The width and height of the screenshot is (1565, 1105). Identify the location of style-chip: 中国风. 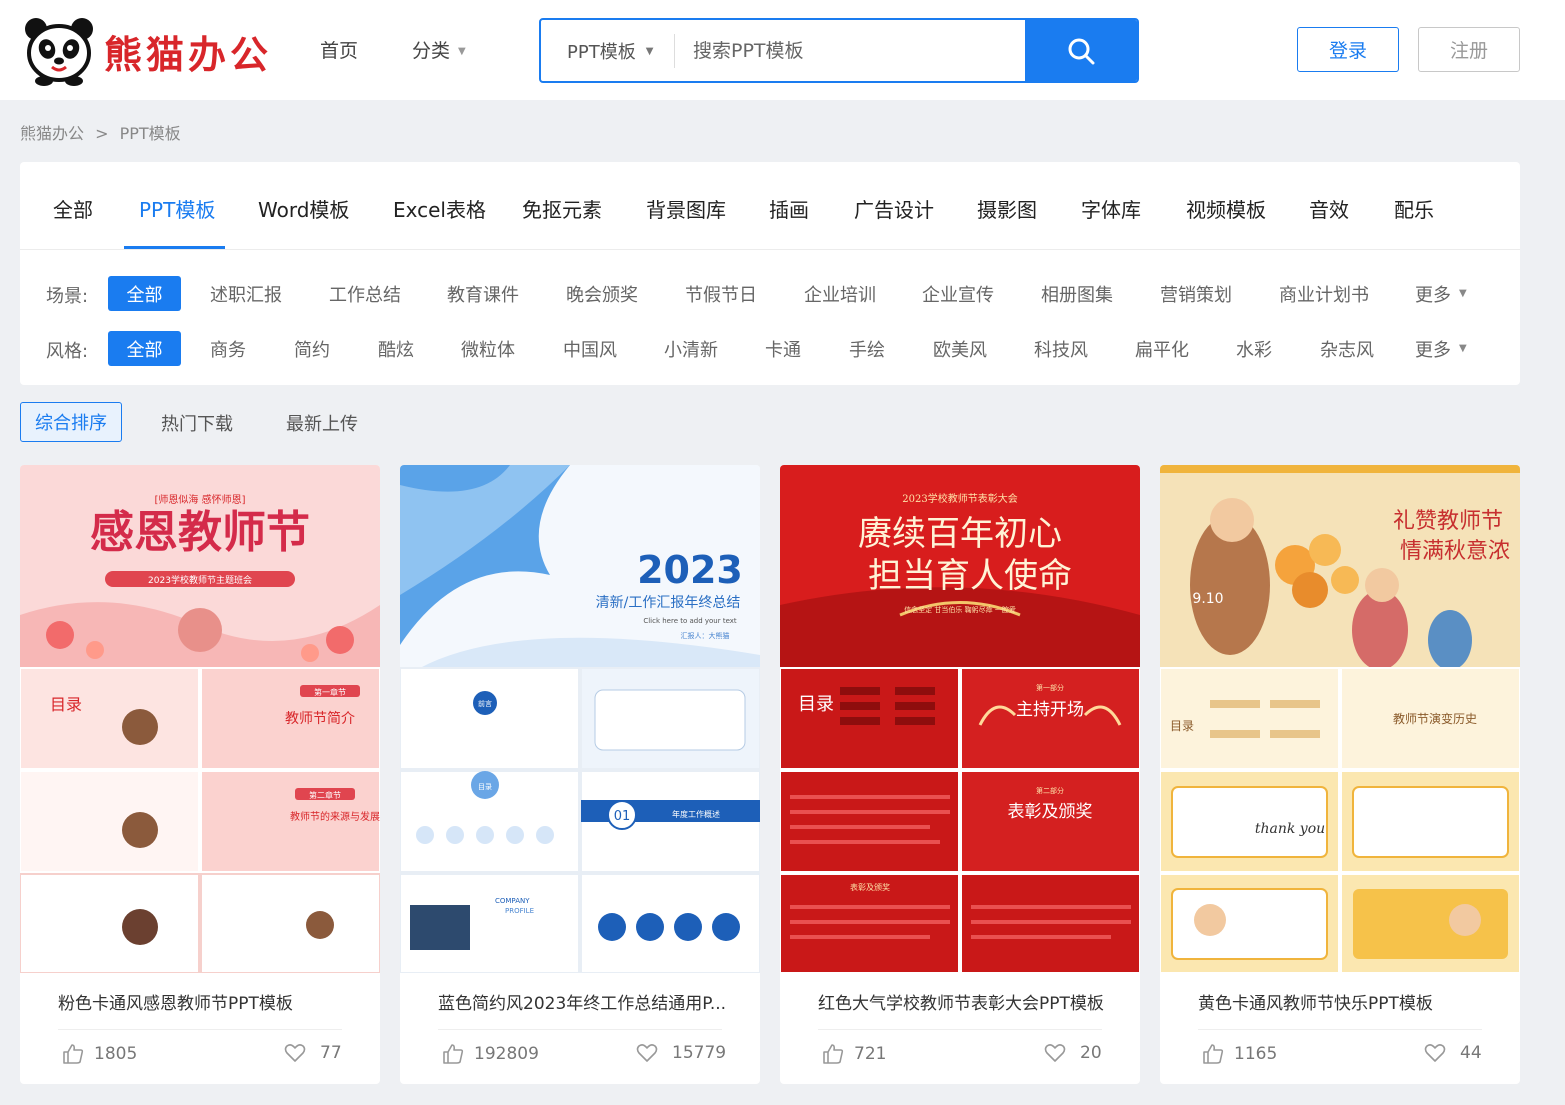
(590, 348).